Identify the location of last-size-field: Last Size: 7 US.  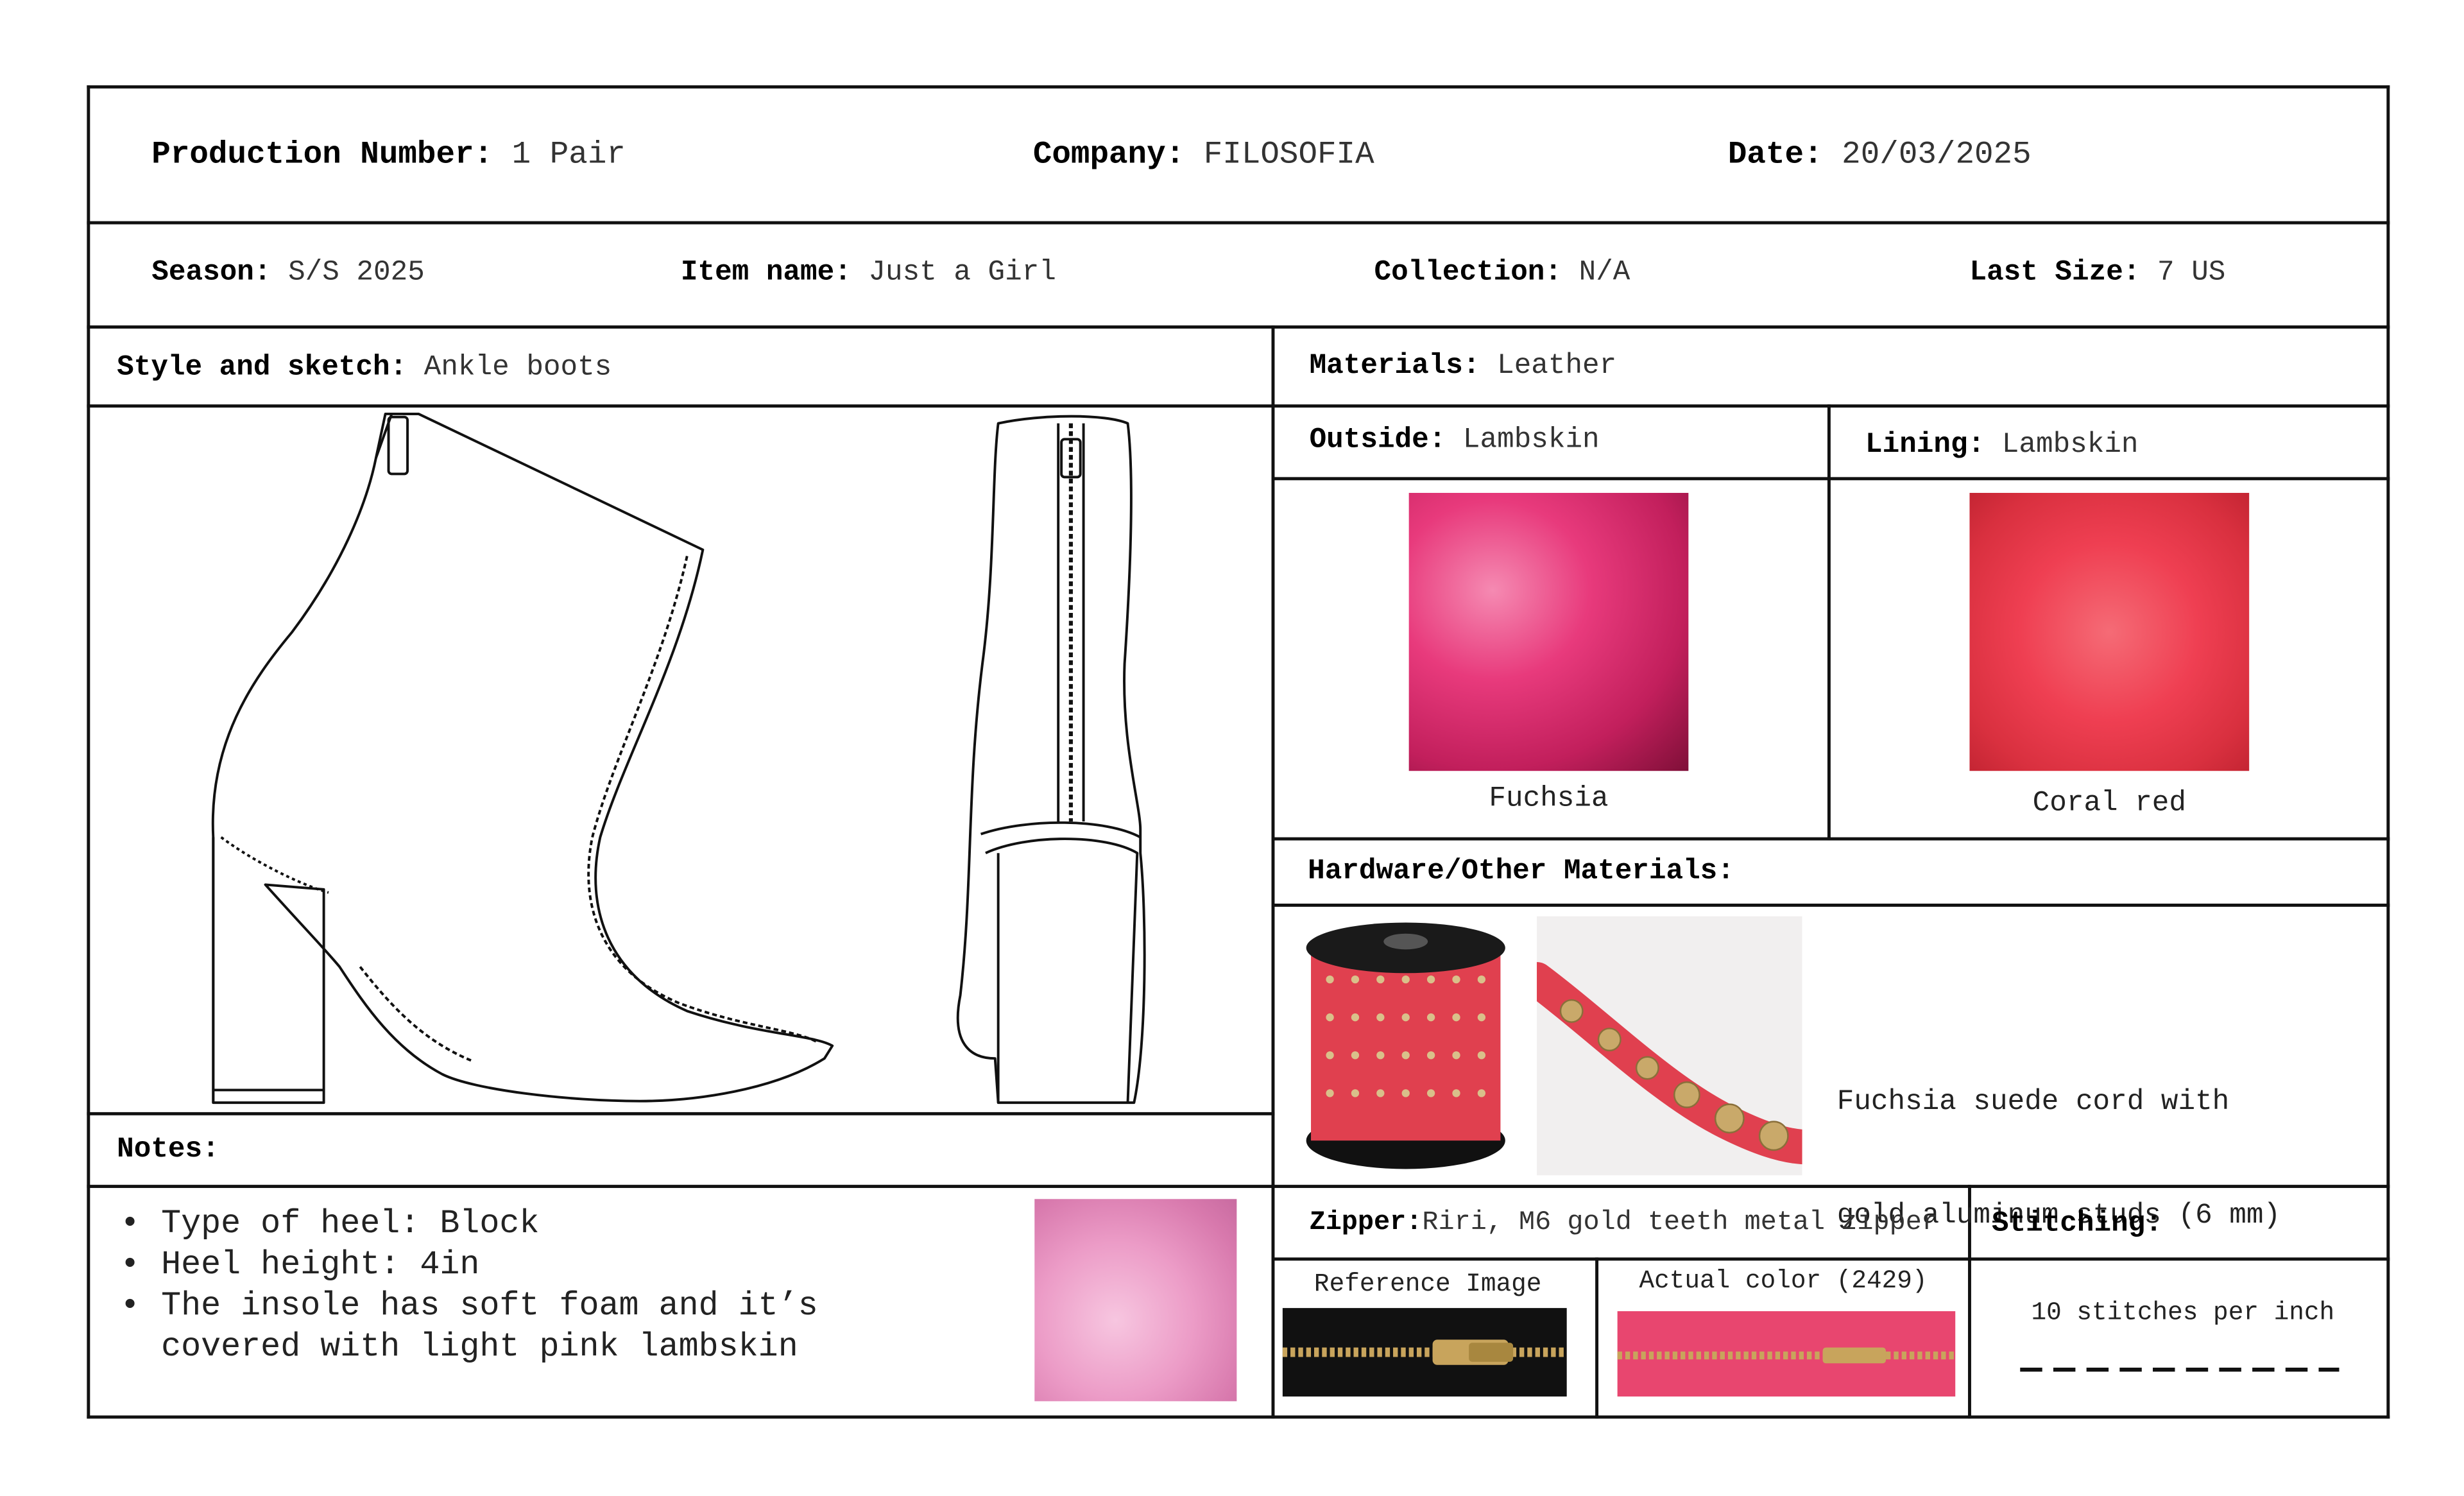
(2097, 273).